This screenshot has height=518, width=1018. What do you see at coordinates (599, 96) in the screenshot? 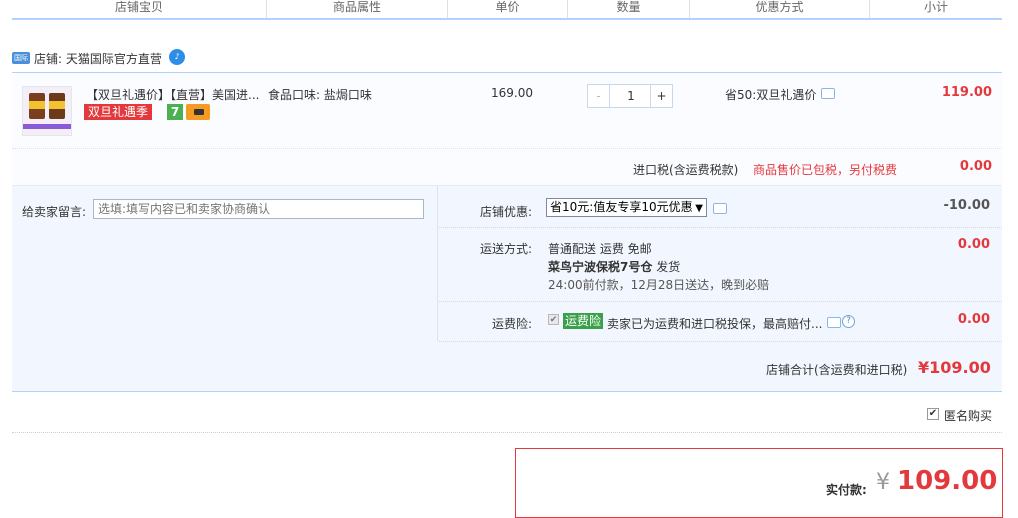
I see `quantity-decrease-button: -` at bounding box center [599, 96].